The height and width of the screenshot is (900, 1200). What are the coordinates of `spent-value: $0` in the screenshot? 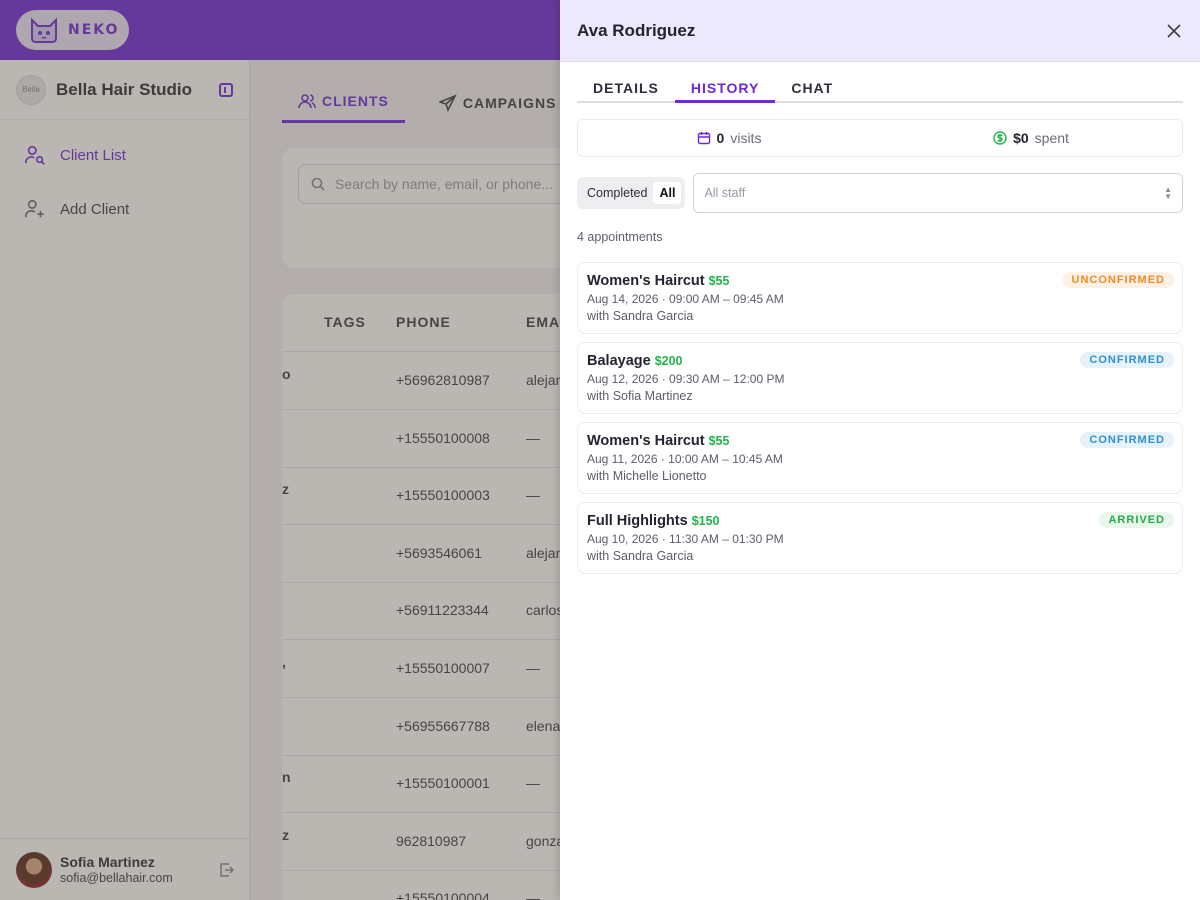 It's located at (1021, 138).